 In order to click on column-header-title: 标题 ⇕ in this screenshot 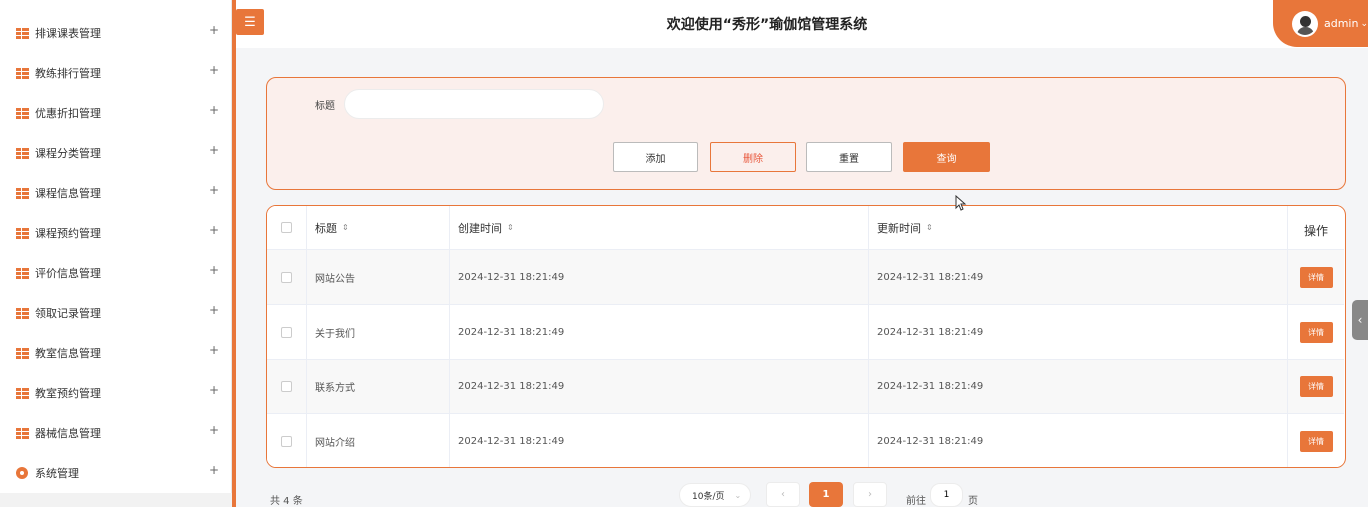, I will do `click(378, 227)`.